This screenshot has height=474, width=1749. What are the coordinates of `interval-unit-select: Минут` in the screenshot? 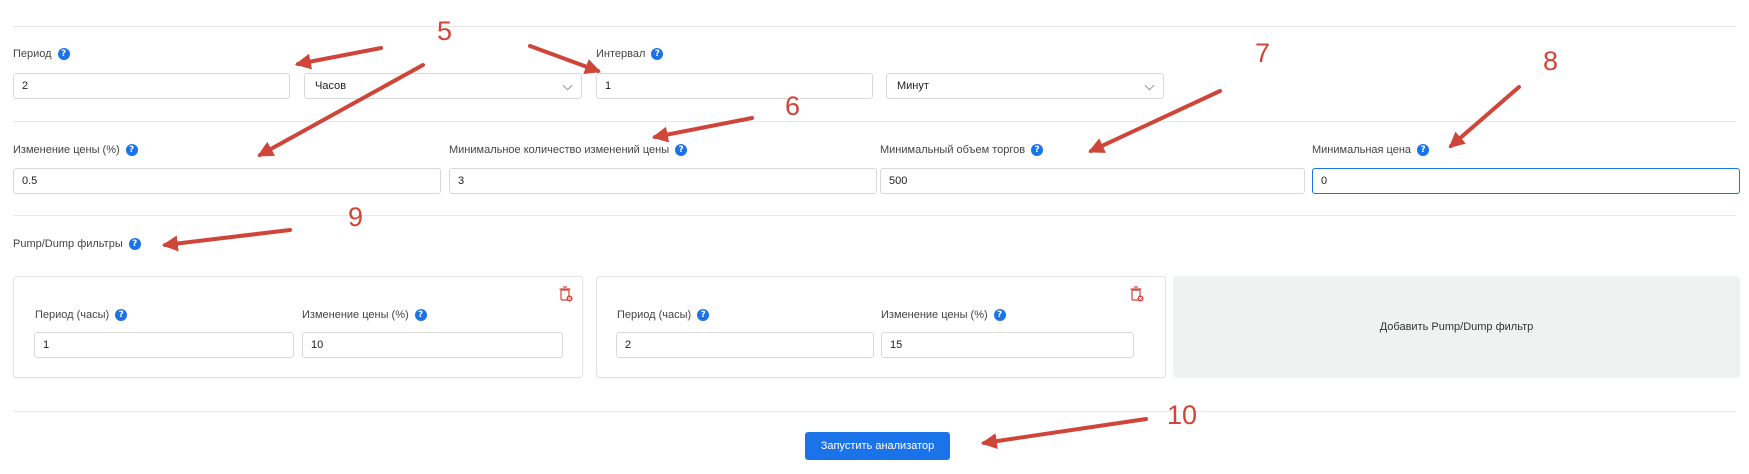 It's located at (1025, 86).